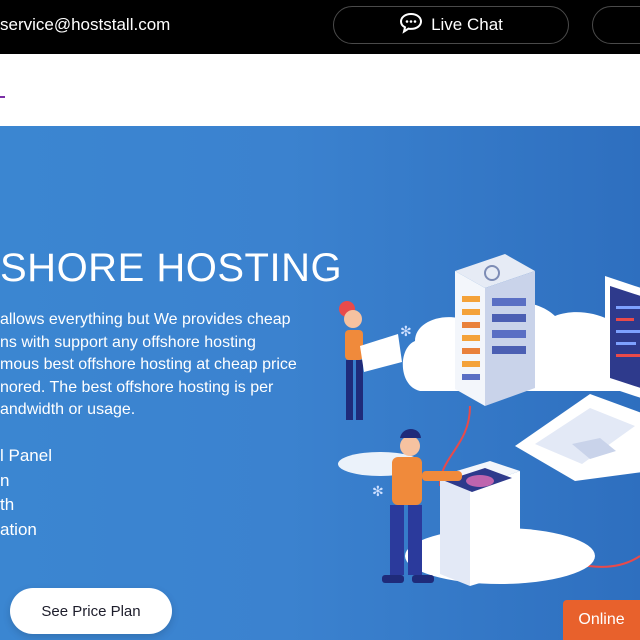 Image resolution: width=640 pixels, height=640 pixels. Describe the element at coordinates (7, 505) in the screenshot. I see `feature-item: th` at that location.